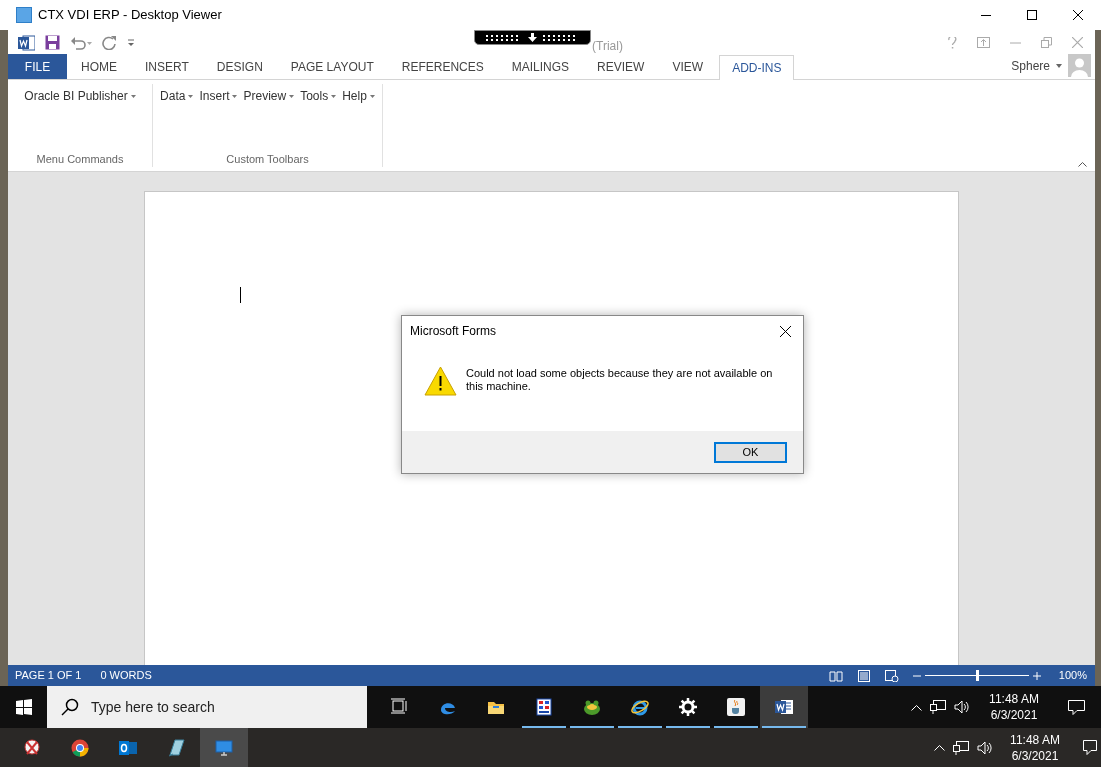 The height and width of the screenshot is (767, 1101). Describe the element at coordinates (1072, 676) in the screenshot. I see `zoom-level: 100%` at that location.